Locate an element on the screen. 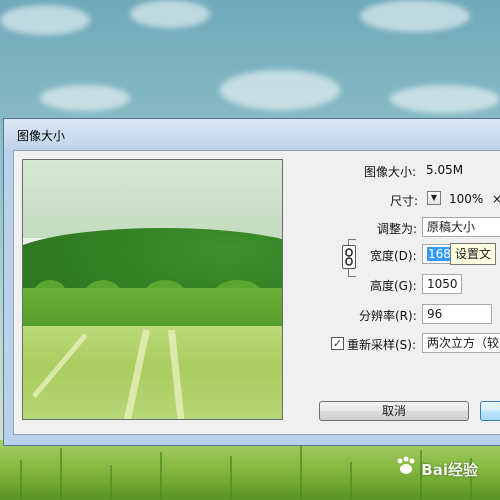  watermark-text: Bai经验 is located at coordinates (449, 470).